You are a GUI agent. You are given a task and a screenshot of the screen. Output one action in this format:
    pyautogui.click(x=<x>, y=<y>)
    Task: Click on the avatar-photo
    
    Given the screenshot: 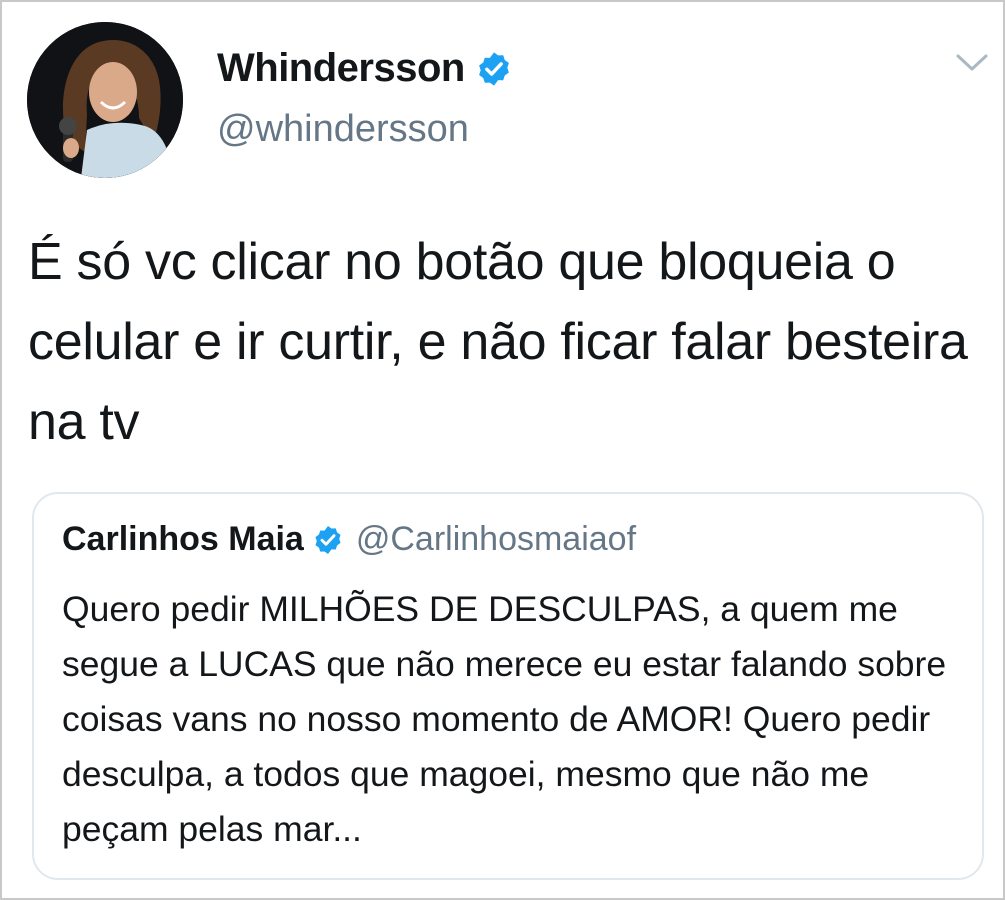 What is the action you would take?
    pyautogui.click(x=105, y=100)
    